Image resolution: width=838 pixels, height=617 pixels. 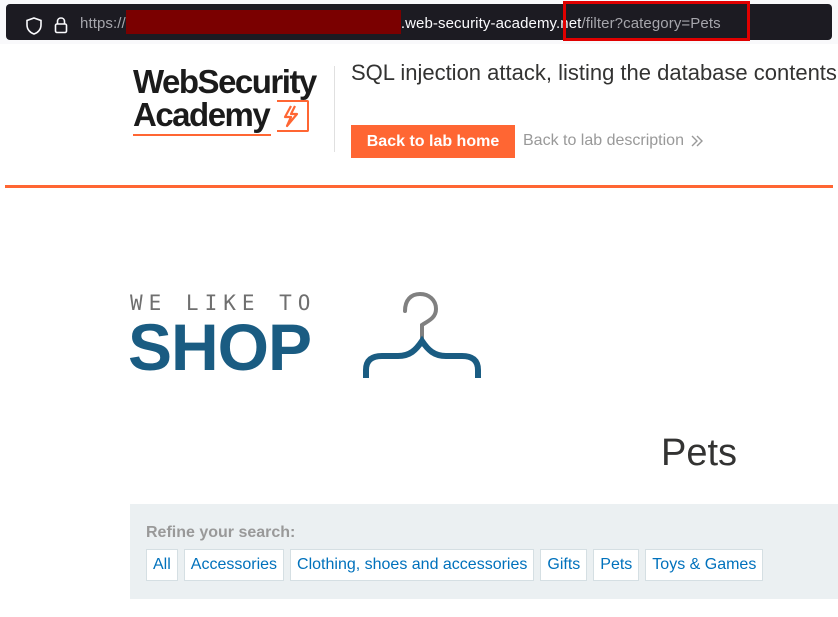 I want to click on refine-label: Refine your search:, so click(x=221, y=532).